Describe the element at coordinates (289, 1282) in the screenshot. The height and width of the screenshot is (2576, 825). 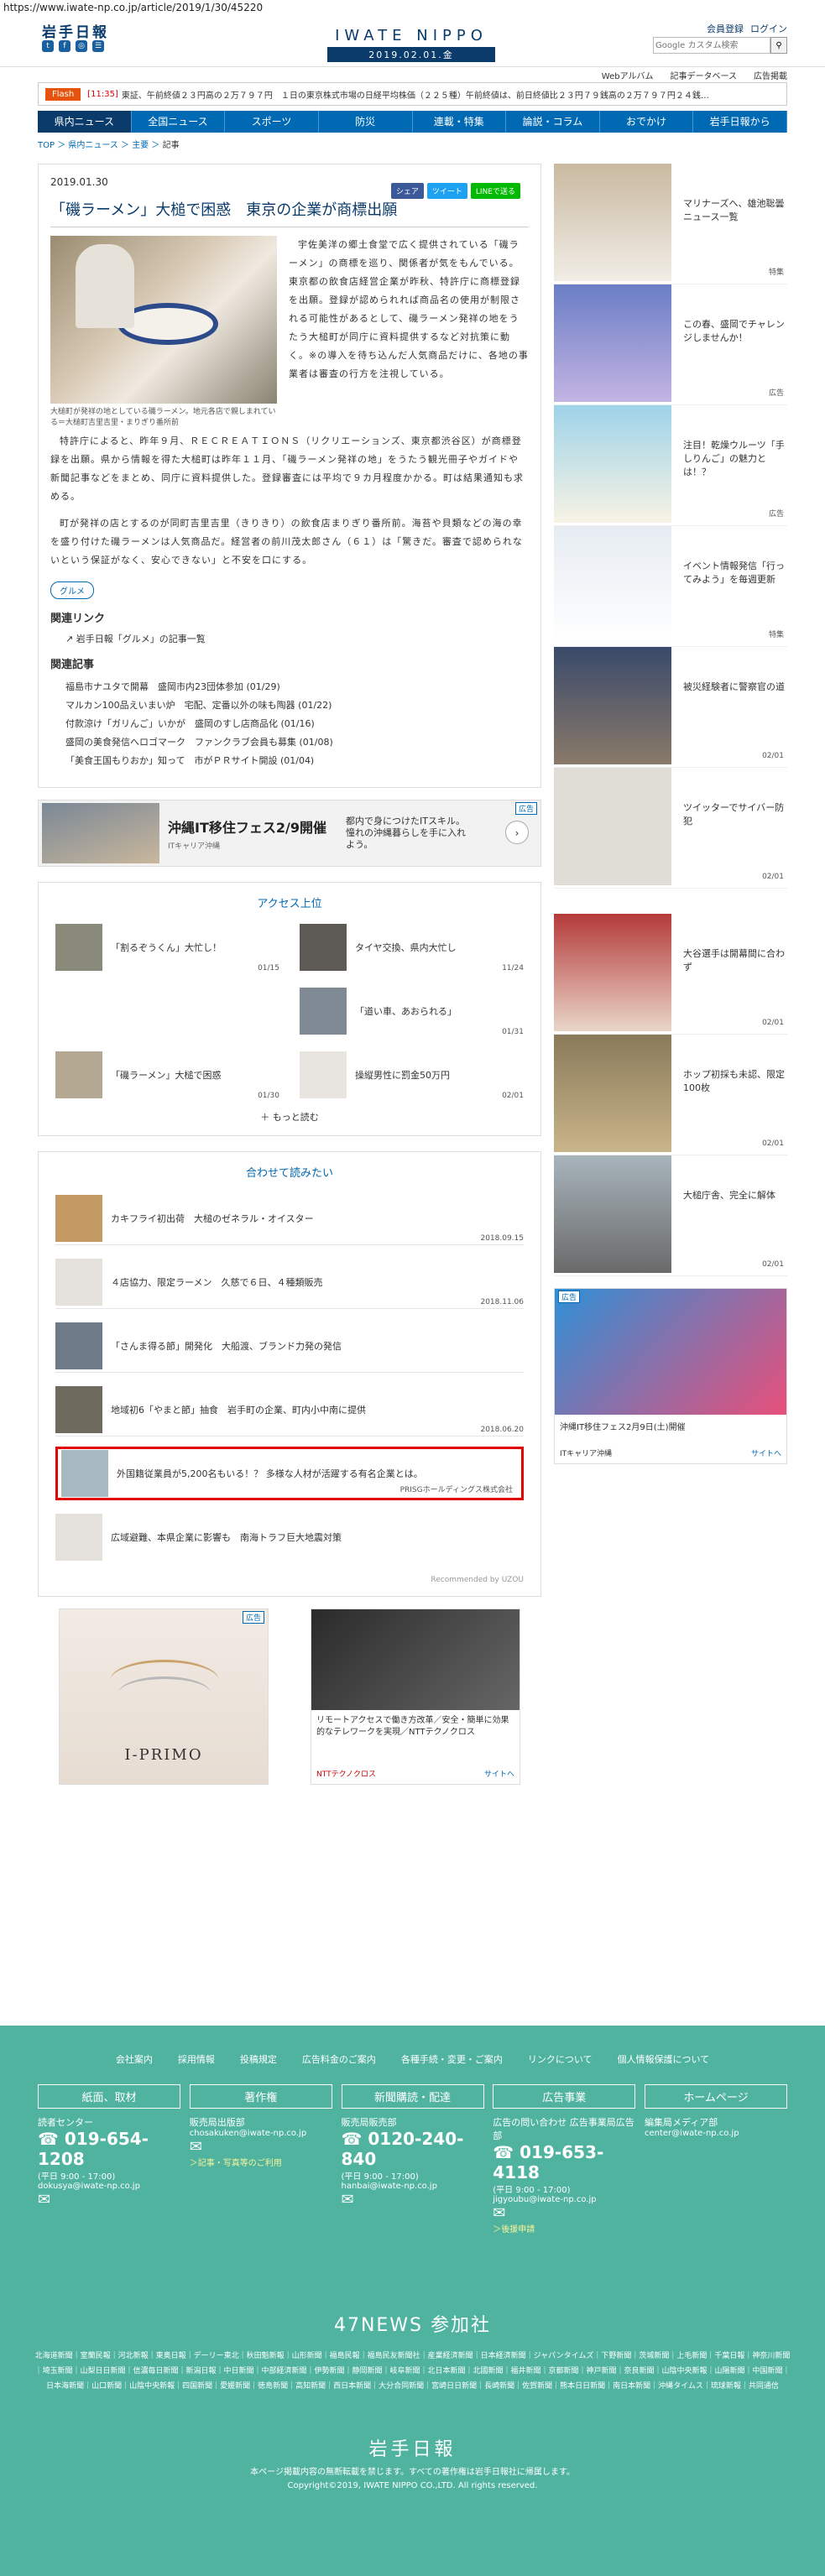
I see `read-item: ４店協力、限定ラーメン 久慈で６日、４種類販売 2018.11.06` at that location.